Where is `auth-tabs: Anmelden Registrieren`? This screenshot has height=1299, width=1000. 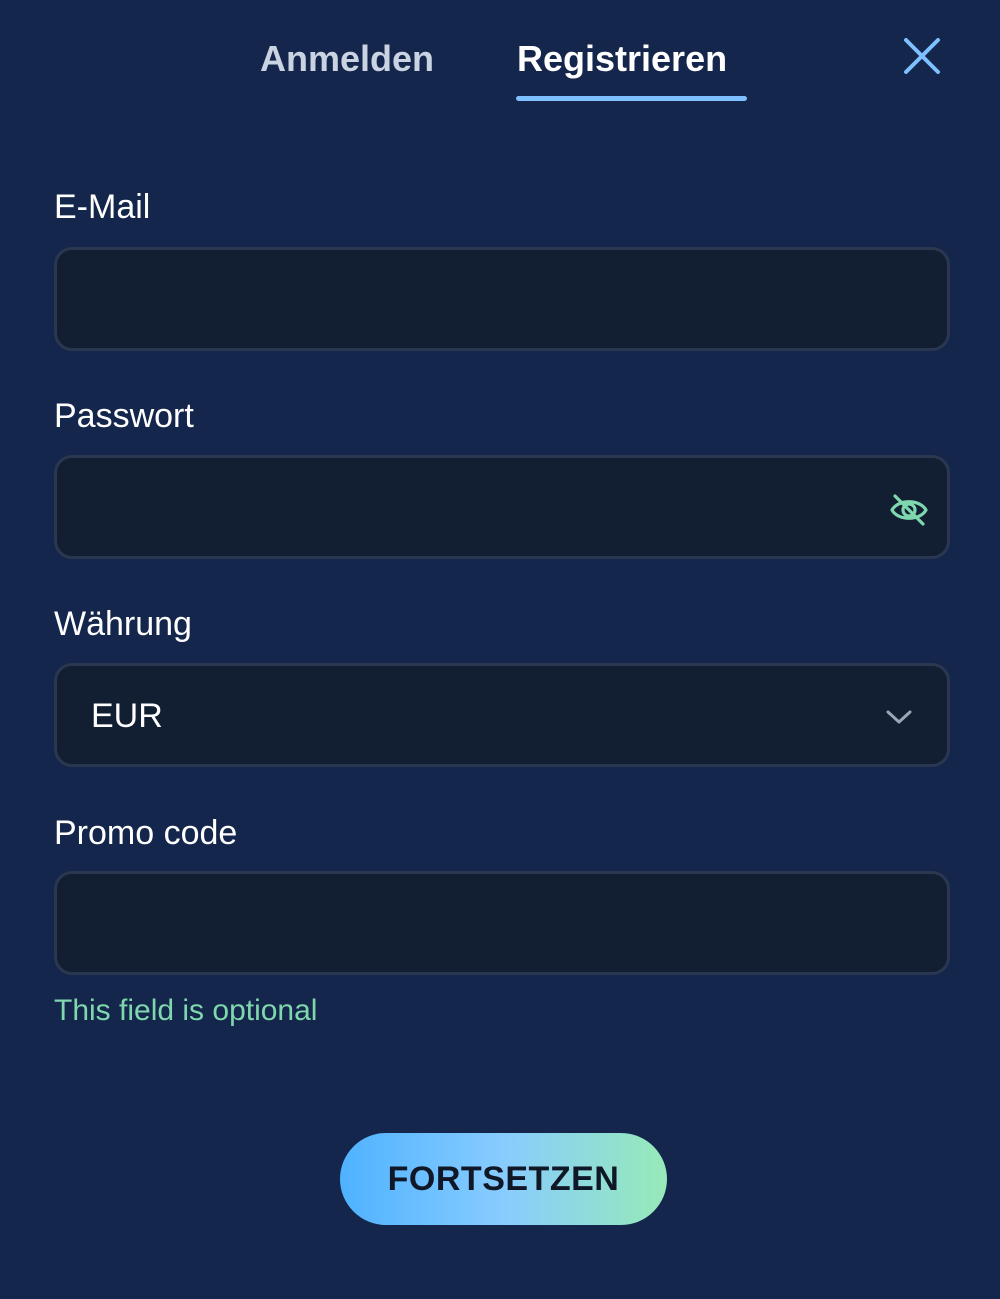 auth-tabs: Anmelden Registrieren is located at coordinates (500, 67).